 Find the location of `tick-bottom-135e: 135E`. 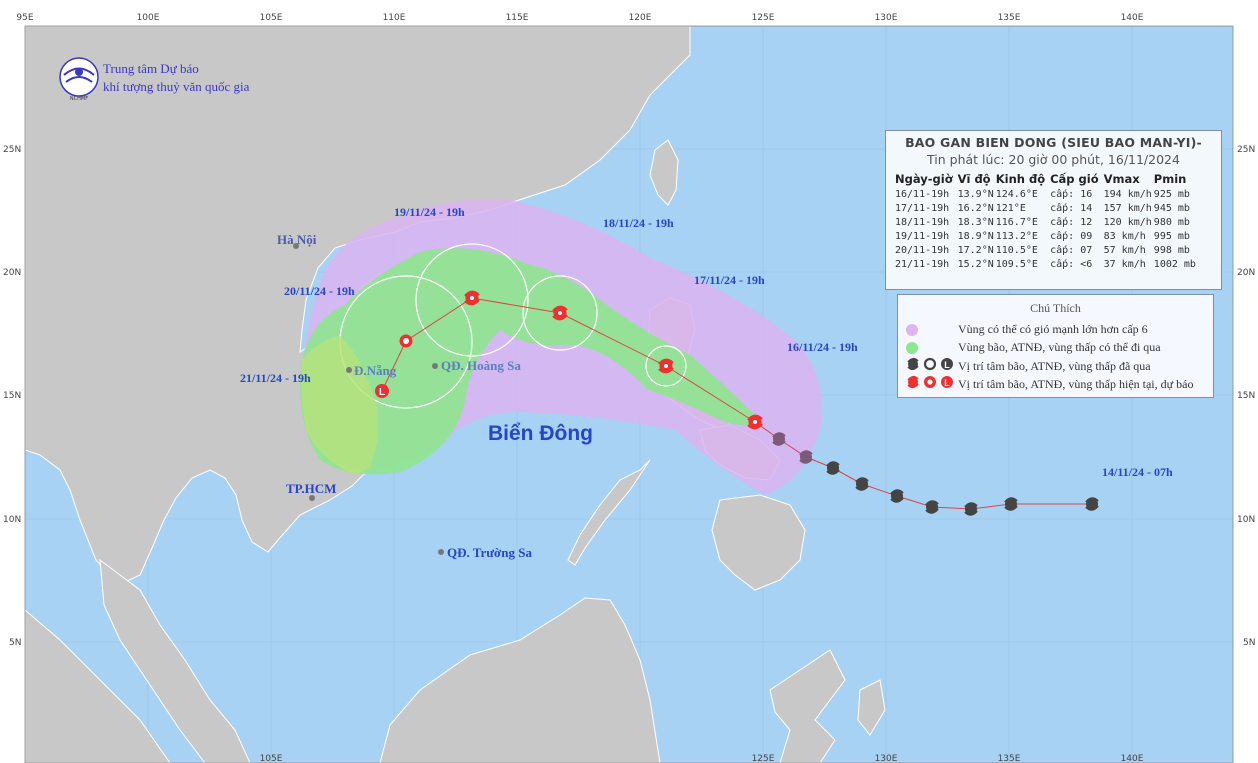

tick-bottom-135e: 135E is located at coordinates (1009, 758).